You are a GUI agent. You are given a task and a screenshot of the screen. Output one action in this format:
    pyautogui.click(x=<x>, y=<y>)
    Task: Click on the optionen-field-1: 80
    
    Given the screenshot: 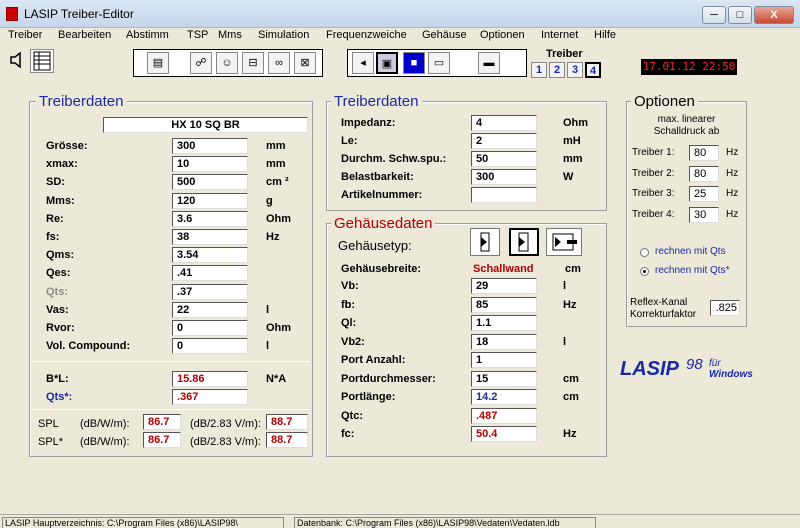 What is the action you would take?
    pyautogui.click(x=704, y=173)
    